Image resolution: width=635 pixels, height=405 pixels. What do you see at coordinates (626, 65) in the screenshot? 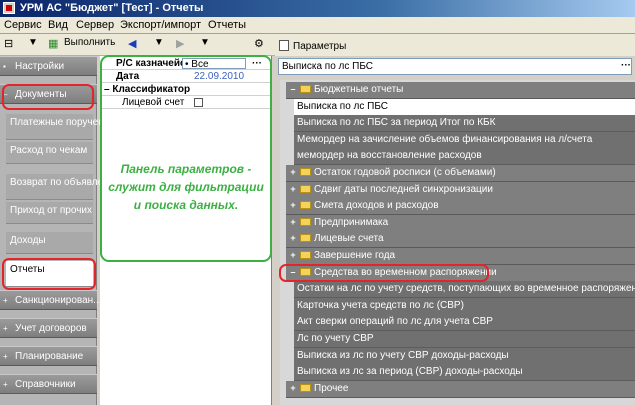
I see `search-more-icon: ···` at bounding box center [626, 65].